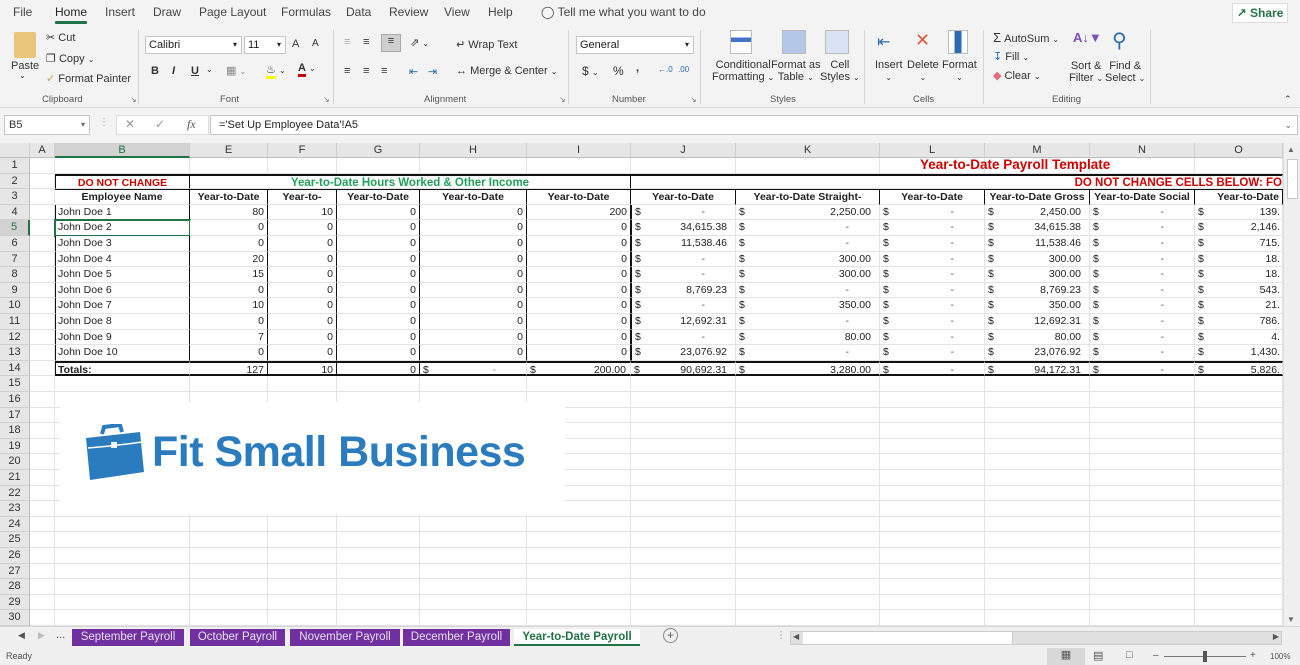 Image resolution: width=1300 pixels, height=665 pixels. What do you see at coordinates (122, 368) in the screenshot?
I see `totals-label: Totals:` at bounding box center [122, 368].